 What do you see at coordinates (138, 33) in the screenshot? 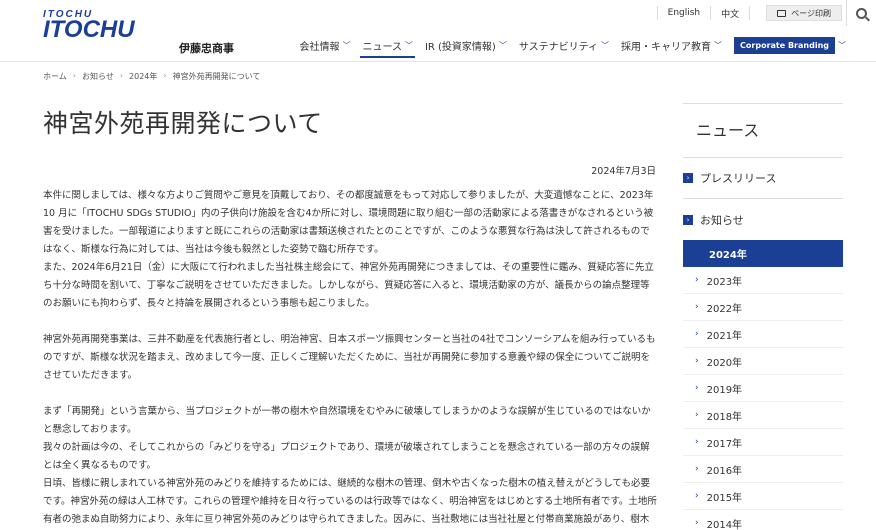
I see `itochu-logo: ITOCHU ITOCHU 伊藤忠商事` at bounding box center [138, 33].